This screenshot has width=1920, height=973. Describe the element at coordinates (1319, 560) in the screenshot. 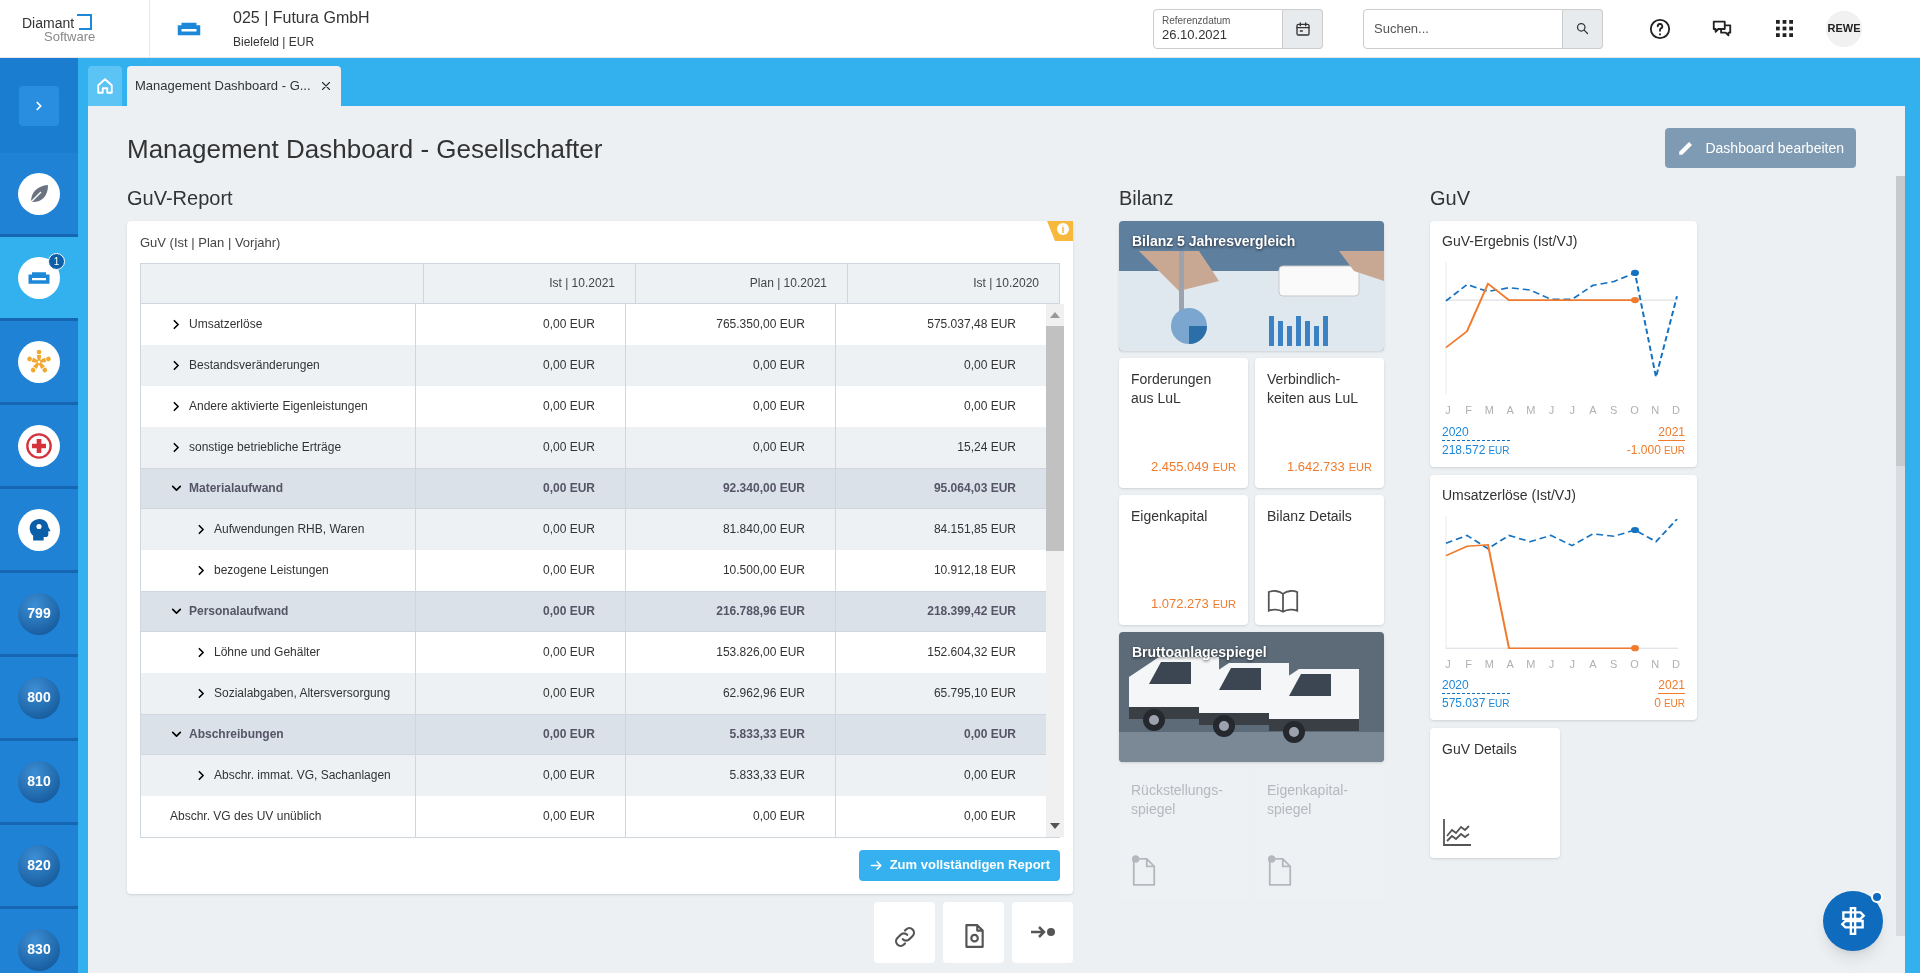

I see `link-tile: Bilanz Details` at that location.